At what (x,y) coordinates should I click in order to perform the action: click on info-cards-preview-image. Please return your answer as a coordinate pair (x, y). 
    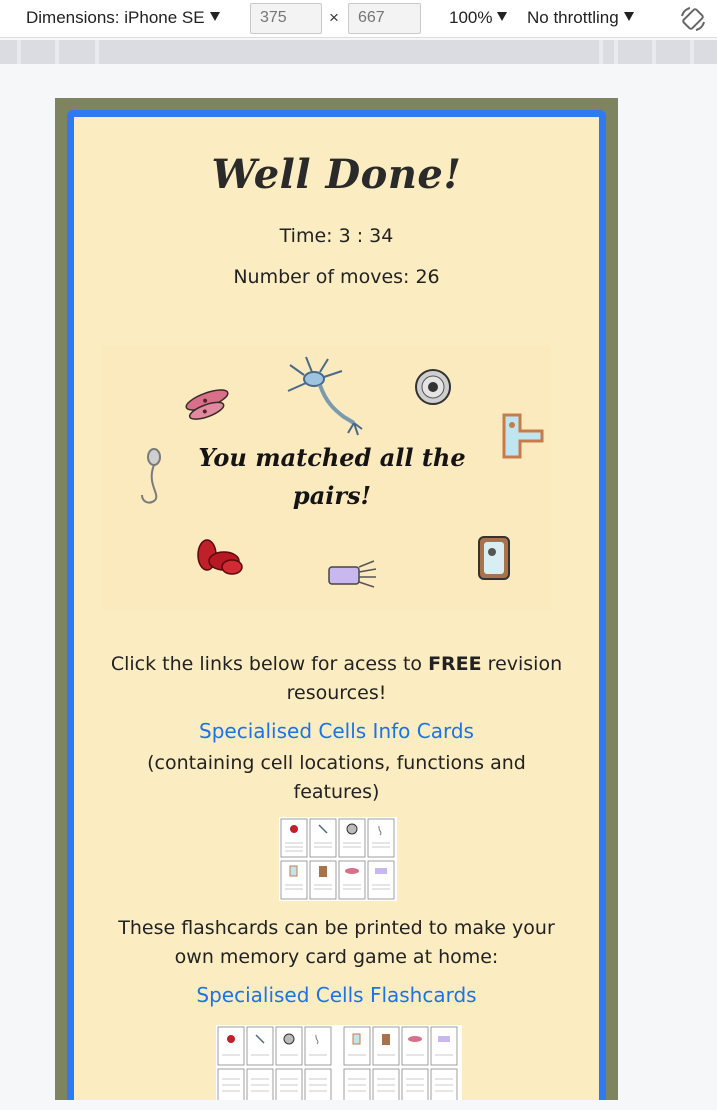
    Looking at the image, I should click on (338, 859).